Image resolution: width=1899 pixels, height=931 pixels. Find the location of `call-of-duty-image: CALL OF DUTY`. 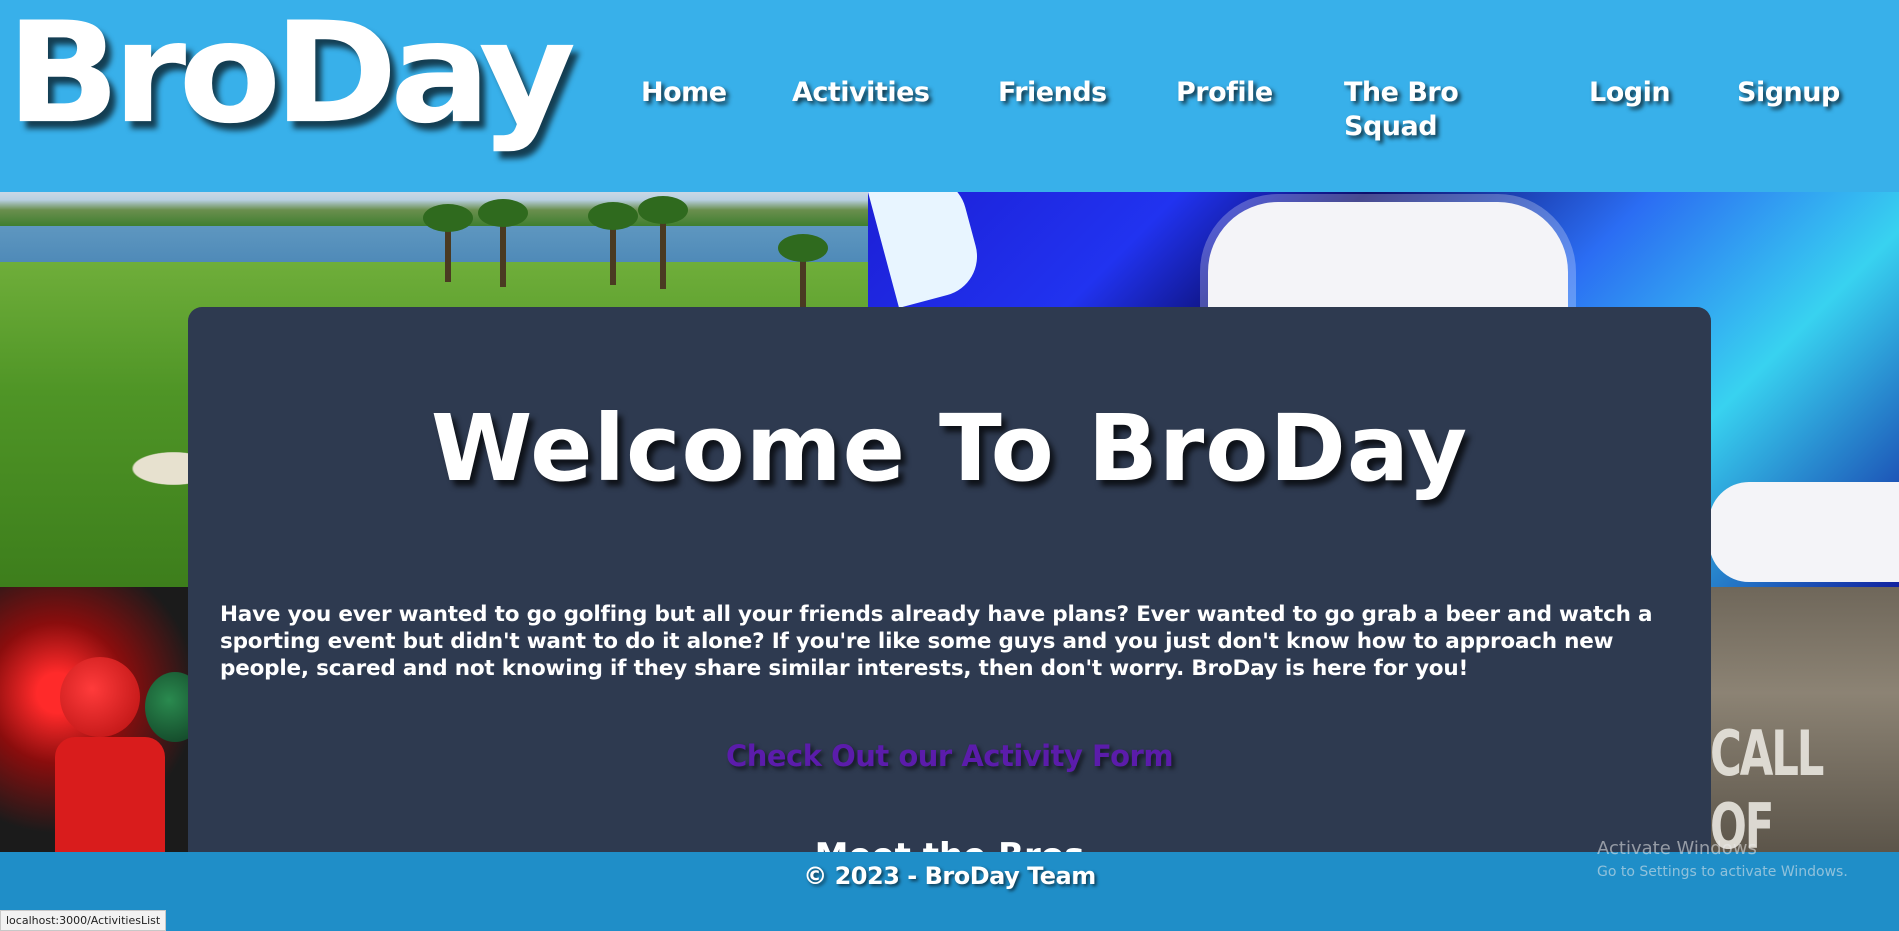

call-of-duty-image: CALL OF DUTY is located at coordinates (1804, 719).